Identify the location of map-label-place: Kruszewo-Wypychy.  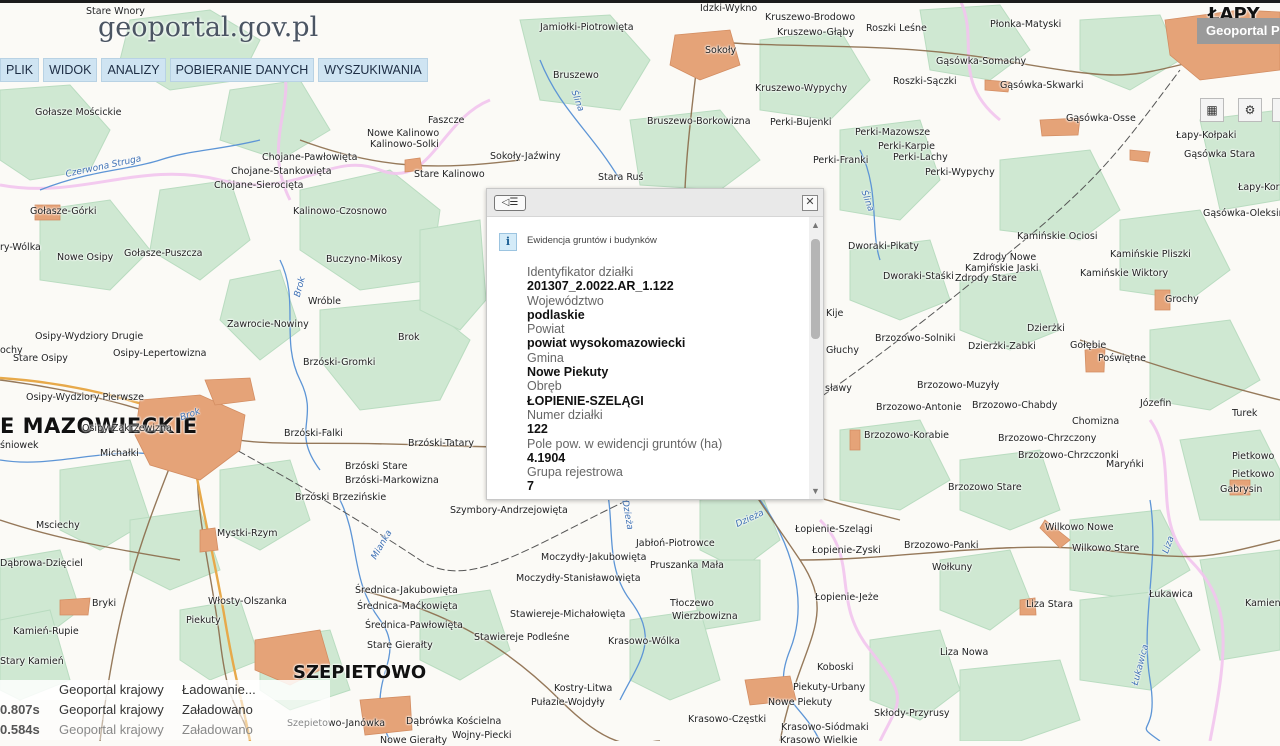
(801, 88).